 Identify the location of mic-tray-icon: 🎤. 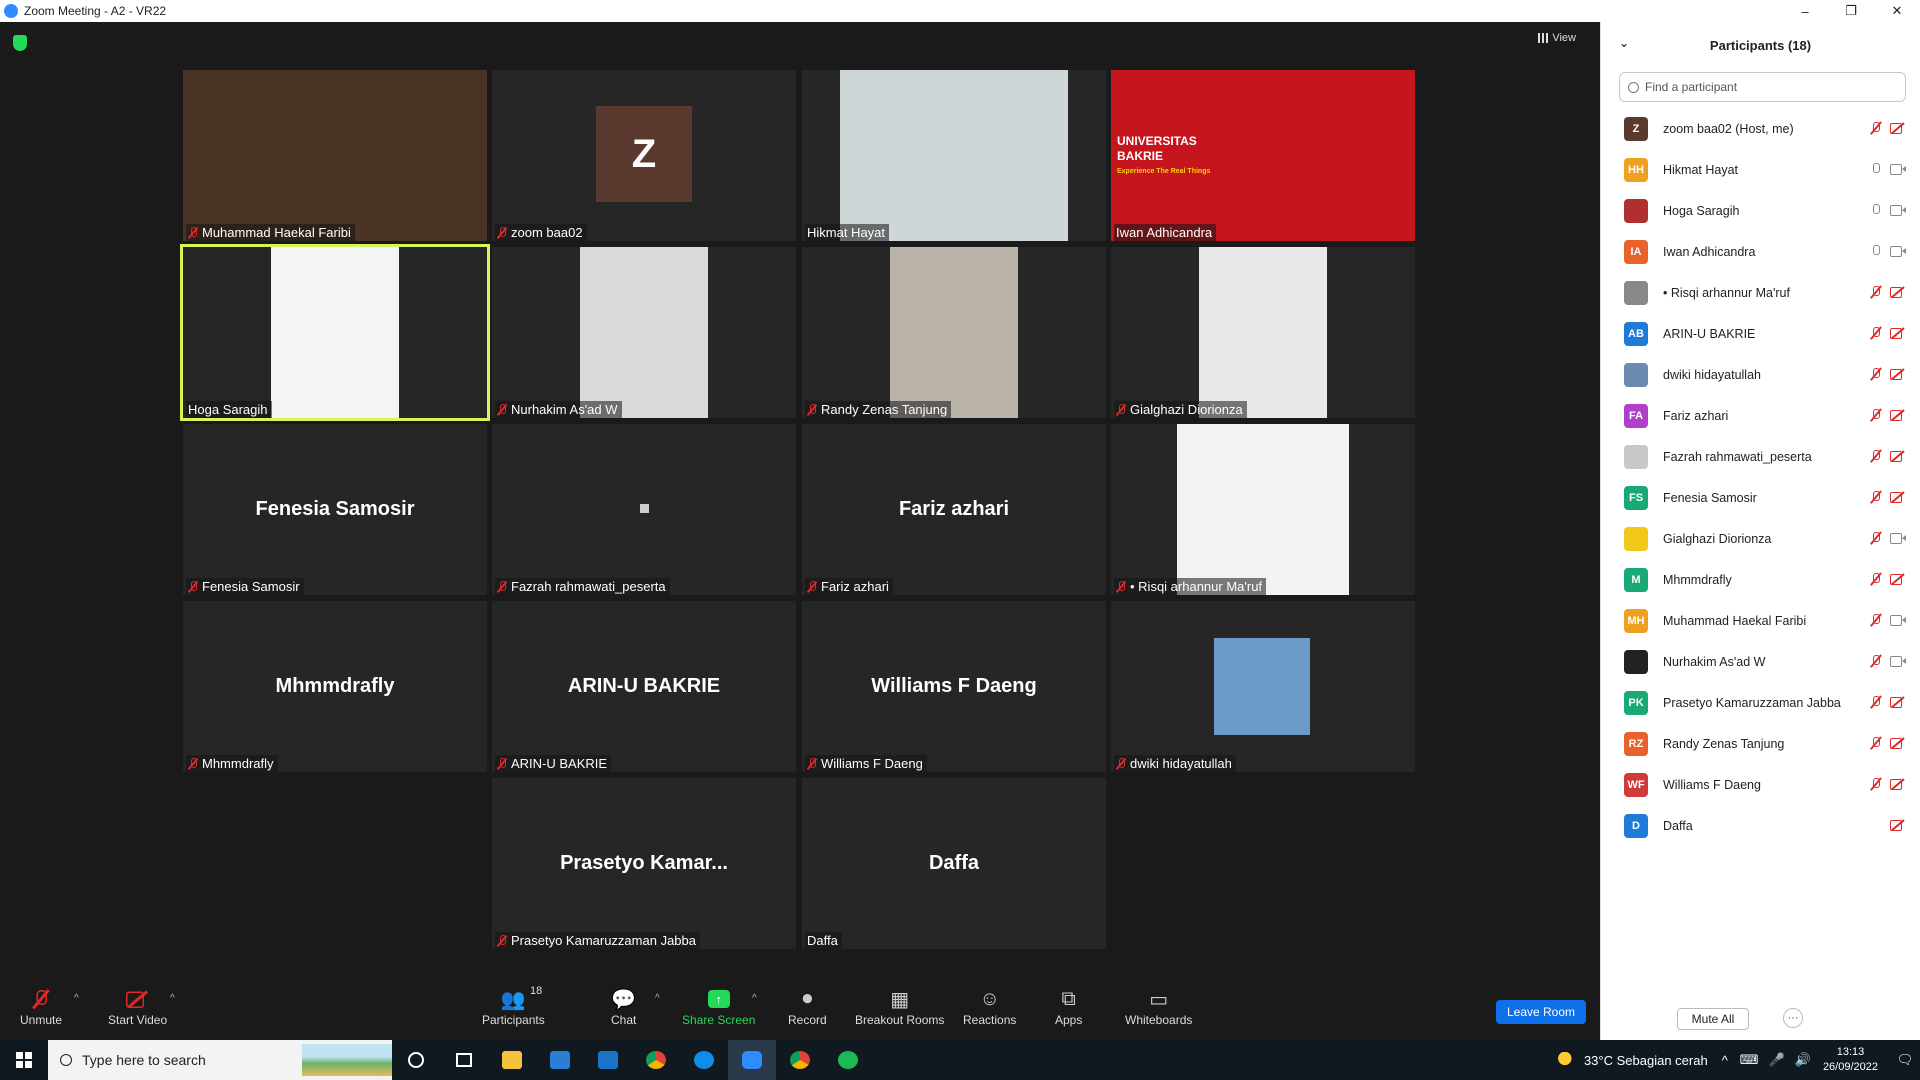
(1777, 1060).